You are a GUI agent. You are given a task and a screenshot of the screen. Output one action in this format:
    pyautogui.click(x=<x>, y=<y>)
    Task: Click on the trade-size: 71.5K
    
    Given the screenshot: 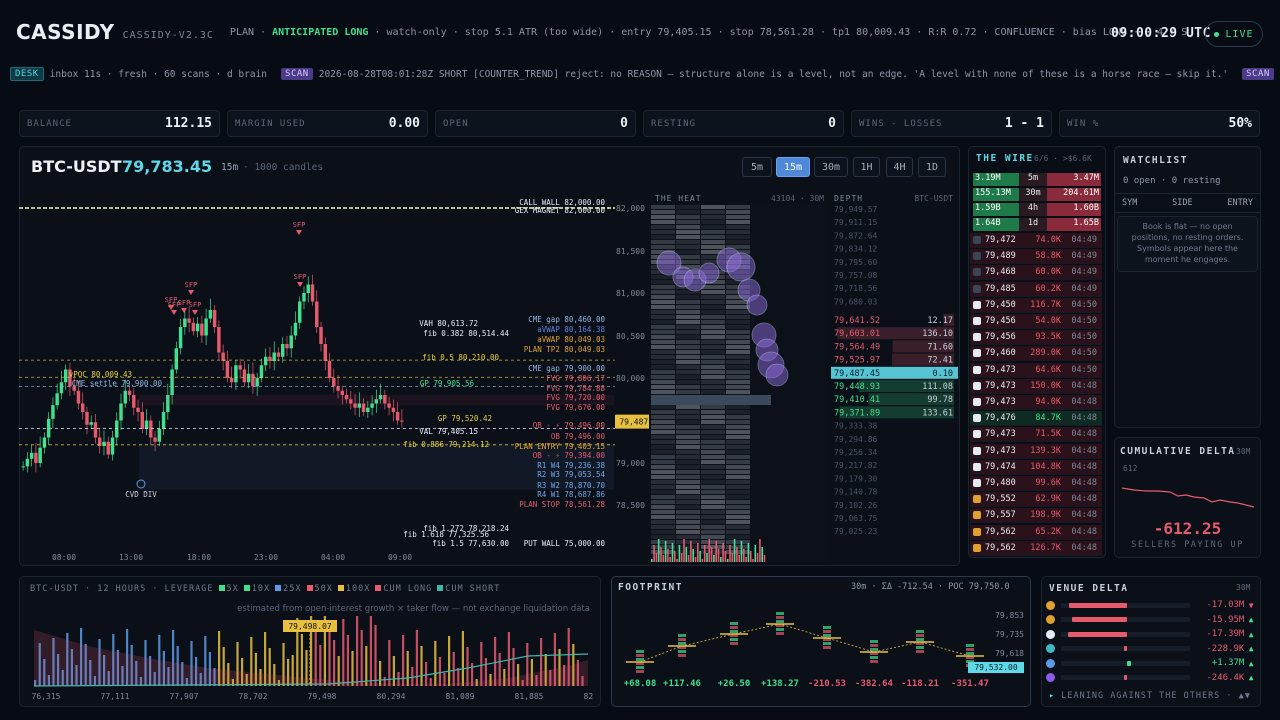 What is the action you would take?
    pyautogui.click(x=1048, y=434)
    